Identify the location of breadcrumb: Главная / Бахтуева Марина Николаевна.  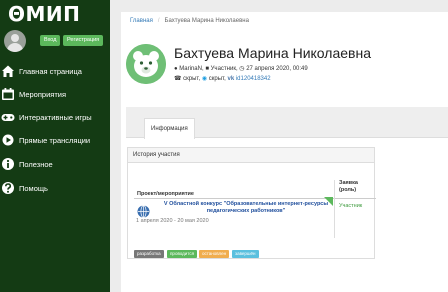
(189, 21).